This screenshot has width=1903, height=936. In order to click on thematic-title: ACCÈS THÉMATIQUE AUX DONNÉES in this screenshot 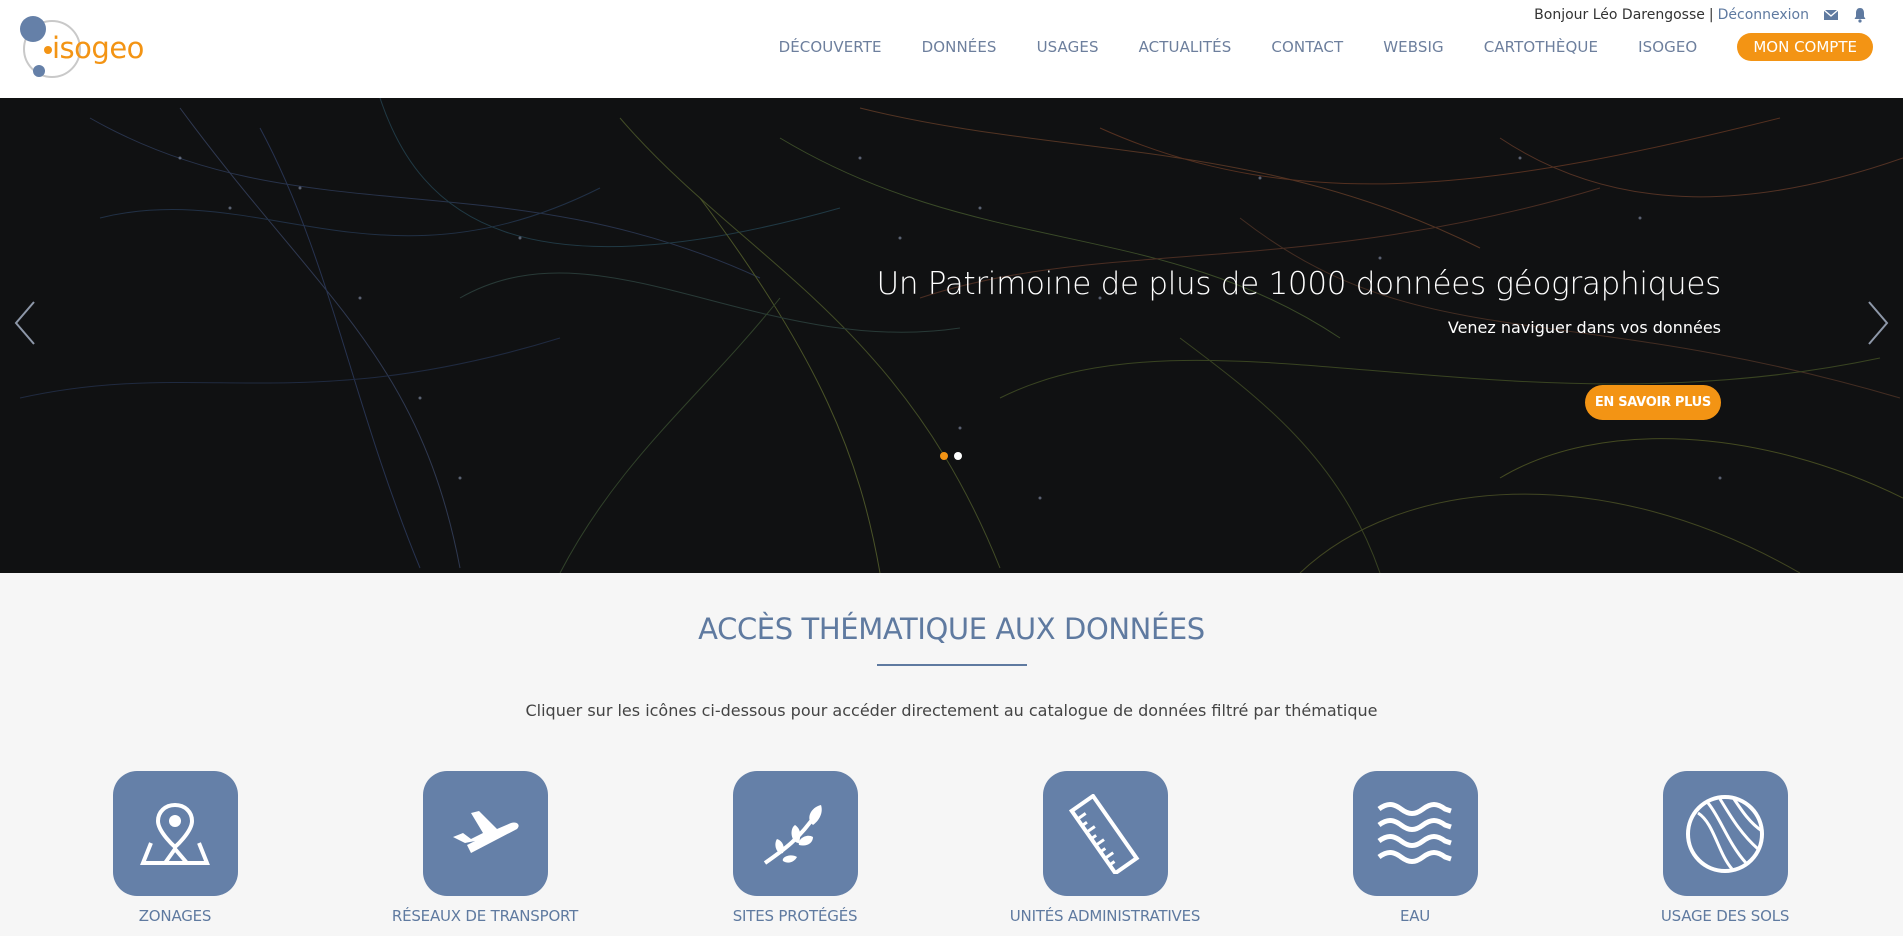, I will do `click(951, 629)`.